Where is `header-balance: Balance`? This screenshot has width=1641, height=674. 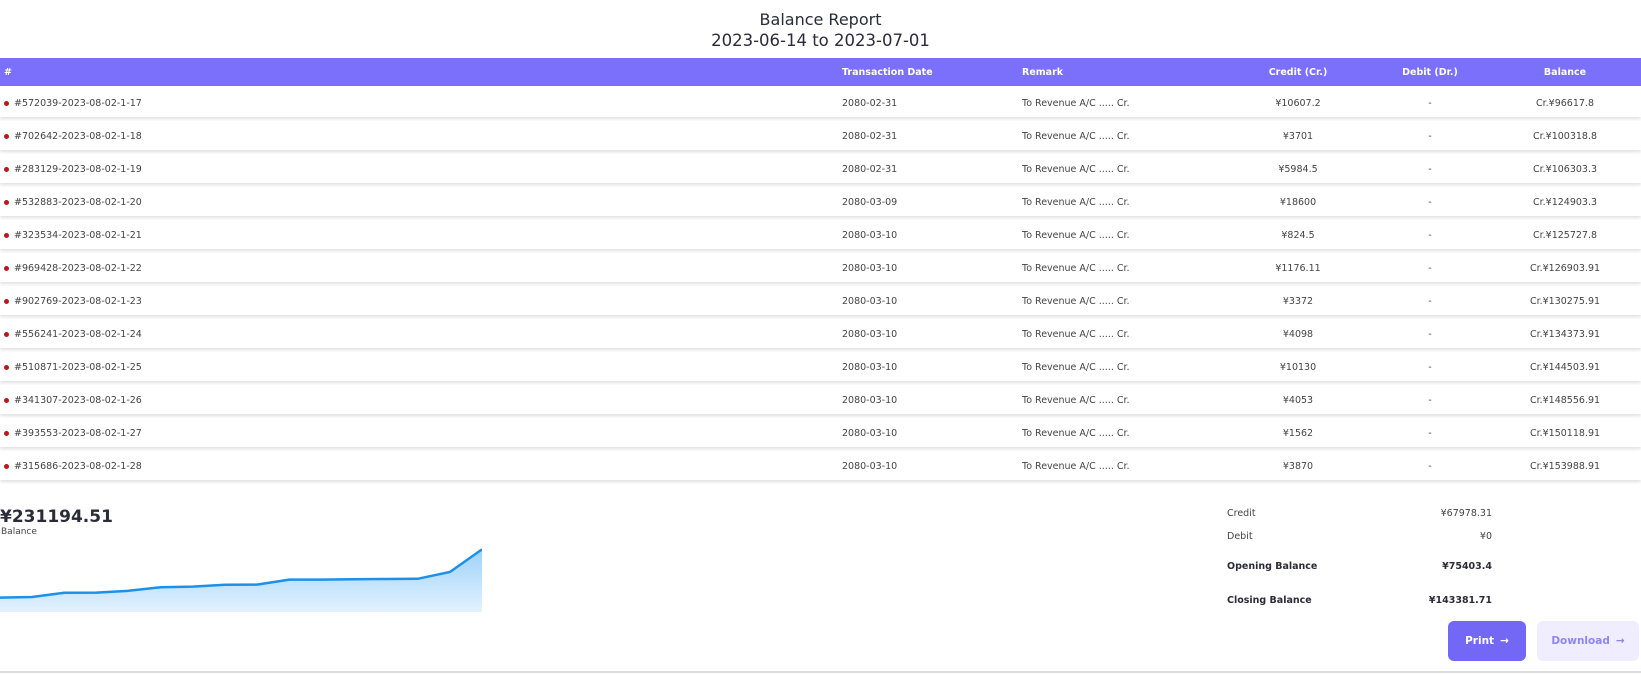 header-balance: Balance is located at coordinates (1565, 72).